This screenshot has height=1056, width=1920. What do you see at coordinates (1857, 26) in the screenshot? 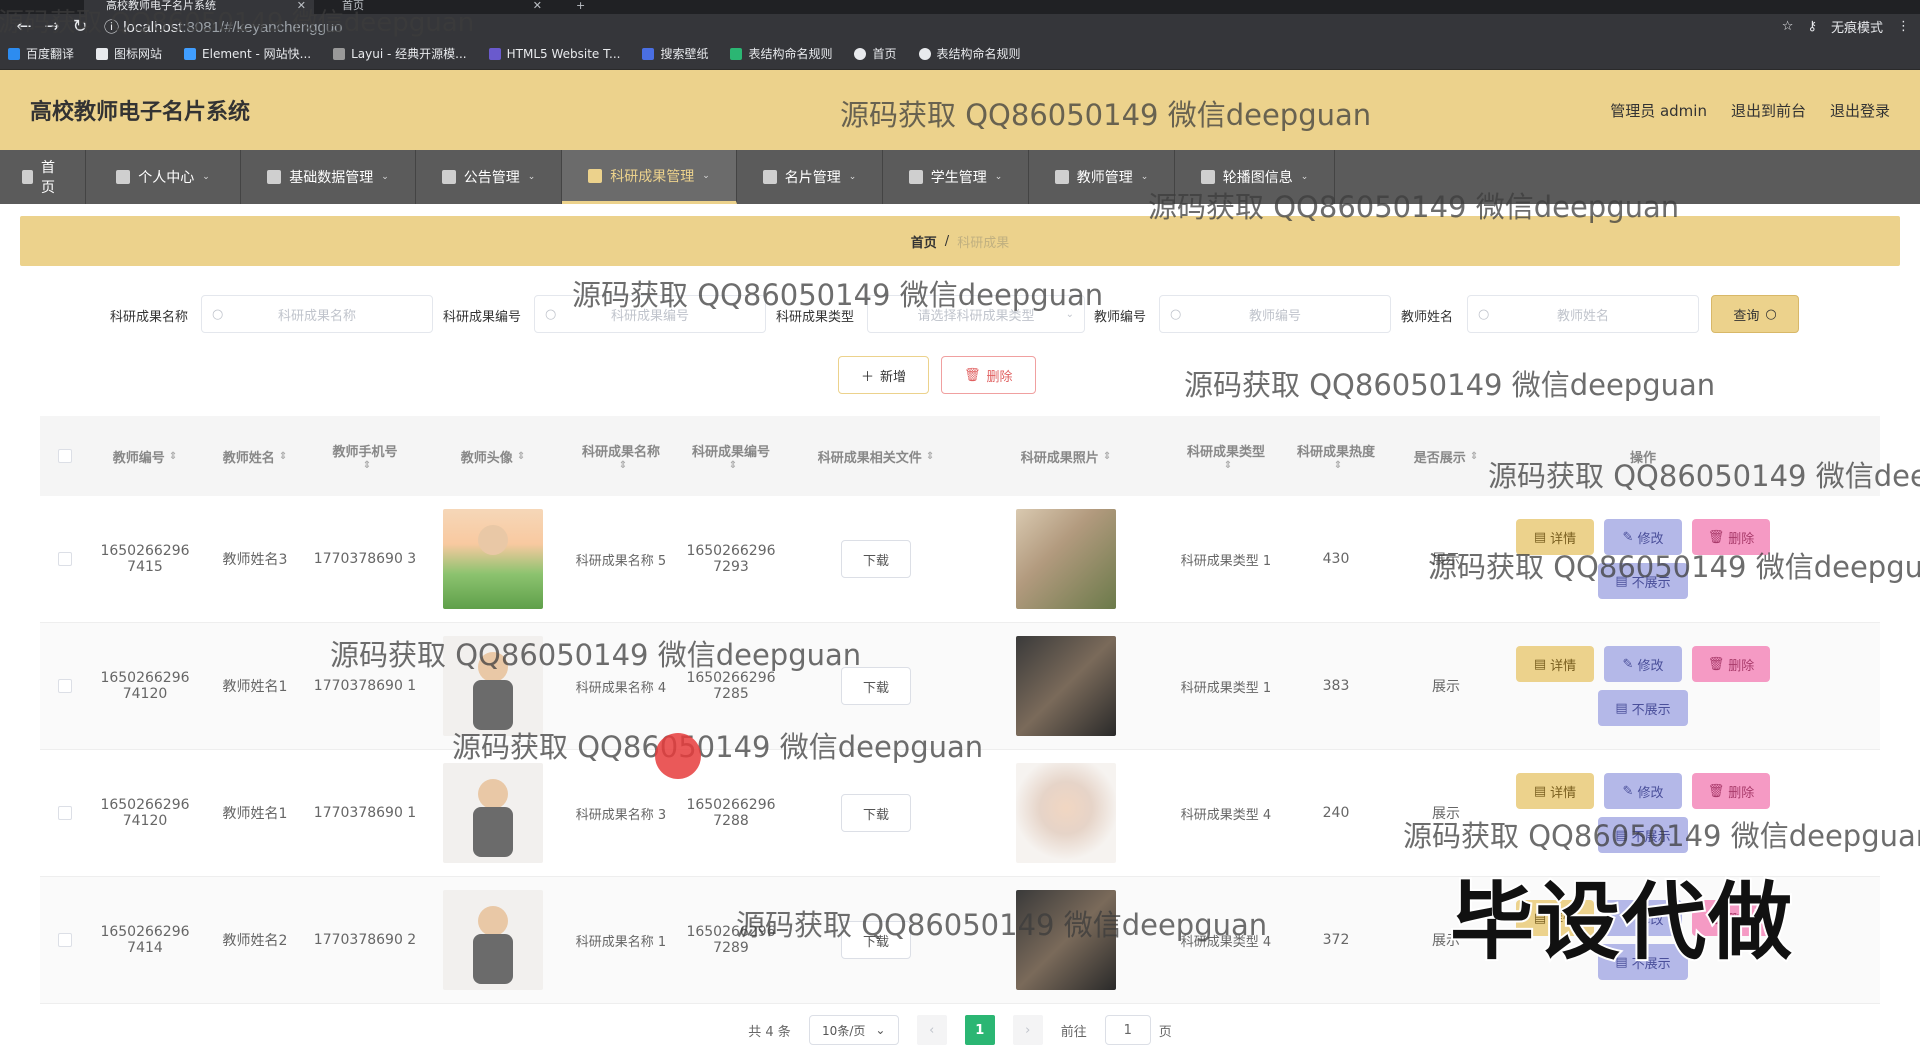
I see `profile-label: 无痕模式` at bounding box center [1857, 26].